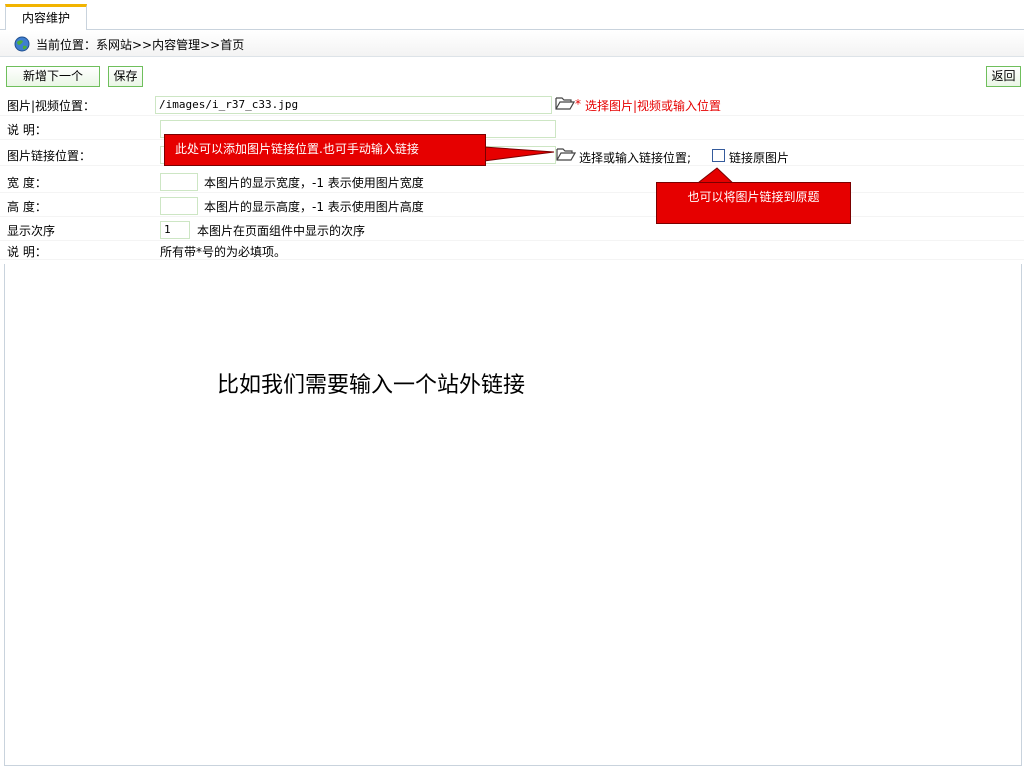 The image size is (1024, 768). What do you see at coordinates (653, 105) in the screenshot?
I see `image-position-hint: 选择图片|视频或输入位置` at bounding box center [653, 105].